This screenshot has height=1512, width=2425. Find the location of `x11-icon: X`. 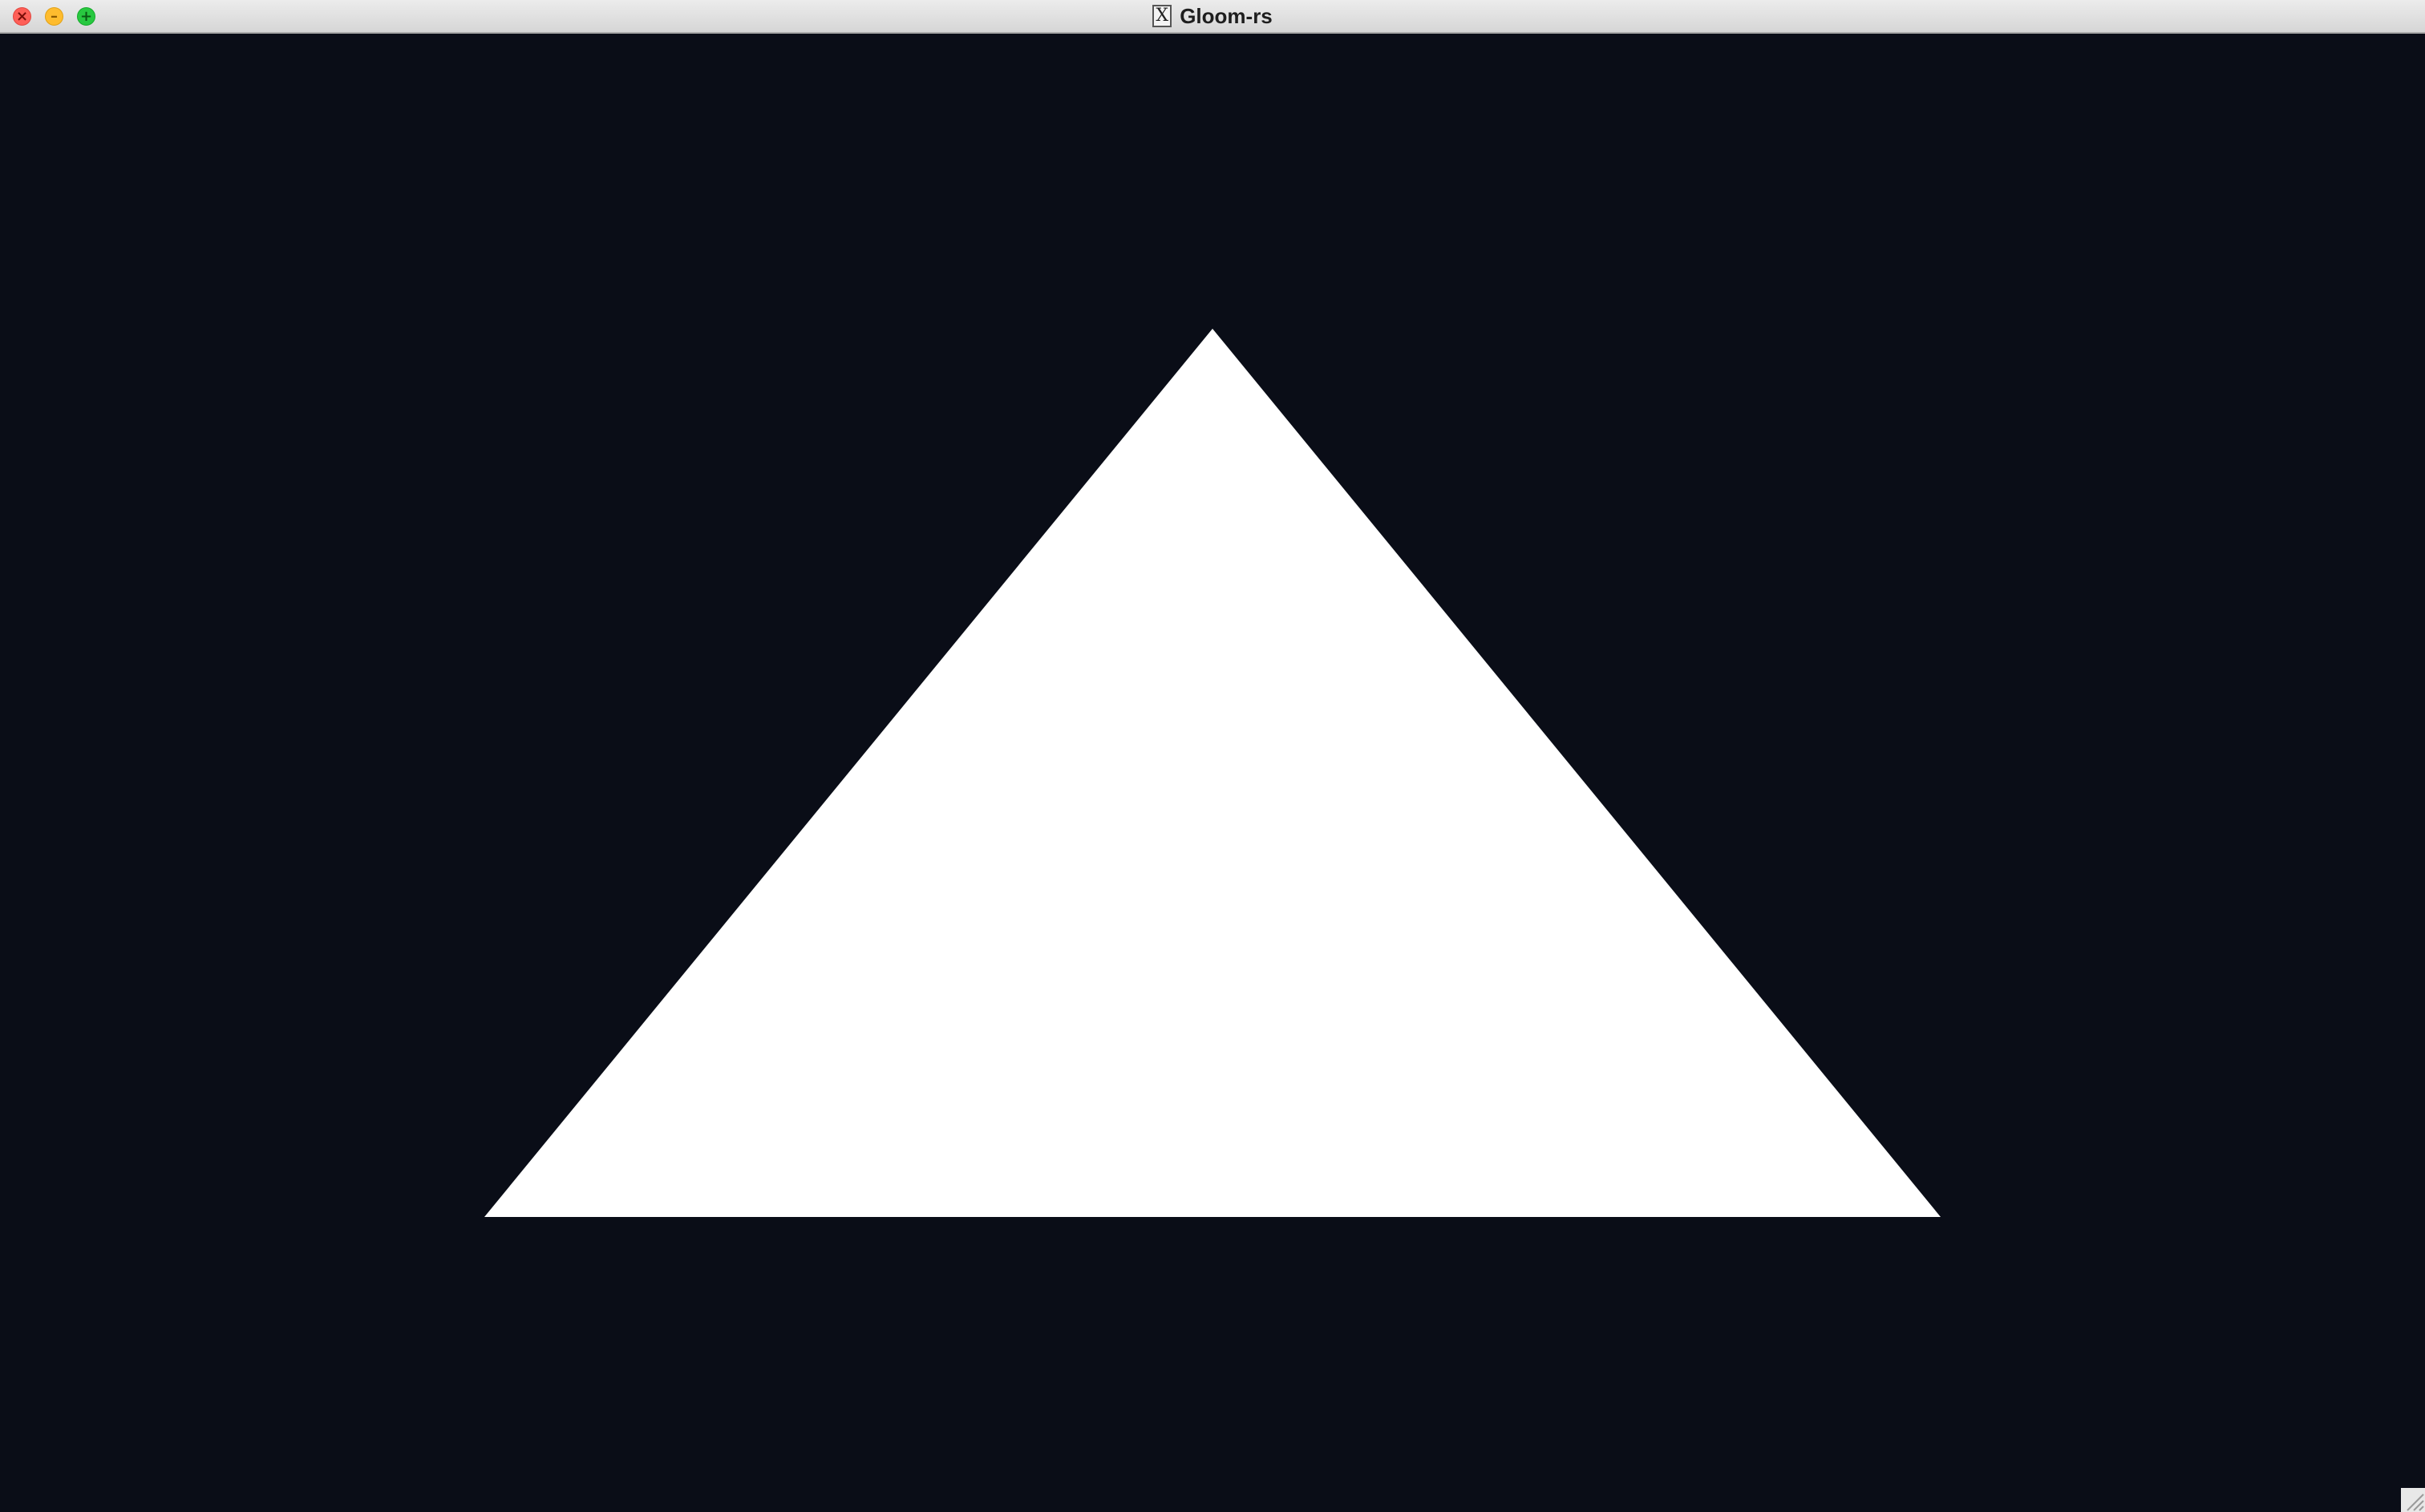

x11-icon: X is located at coordinates (1162, 16).